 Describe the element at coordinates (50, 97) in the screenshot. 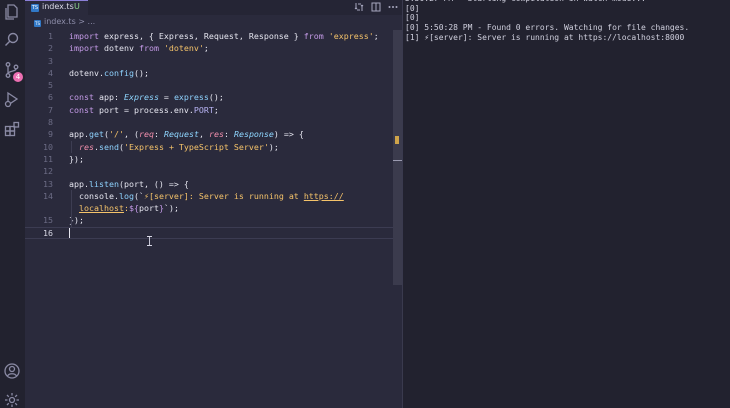

I see `line-number: 6` at that location.